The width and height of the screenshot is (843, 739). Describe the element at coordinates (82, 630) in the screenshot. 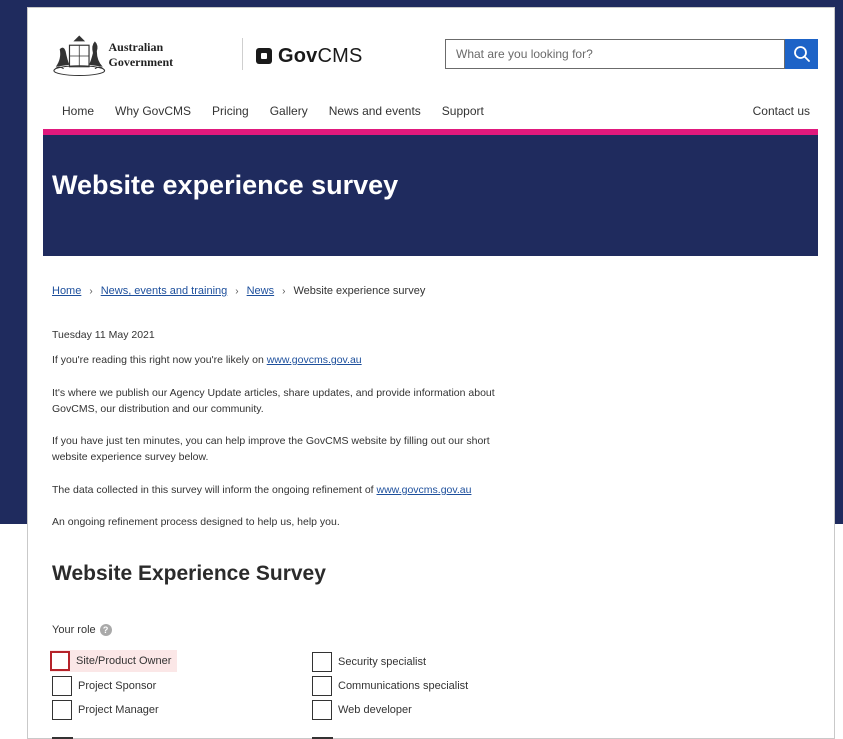

I see `role-field-label: Your role ?` at that location.